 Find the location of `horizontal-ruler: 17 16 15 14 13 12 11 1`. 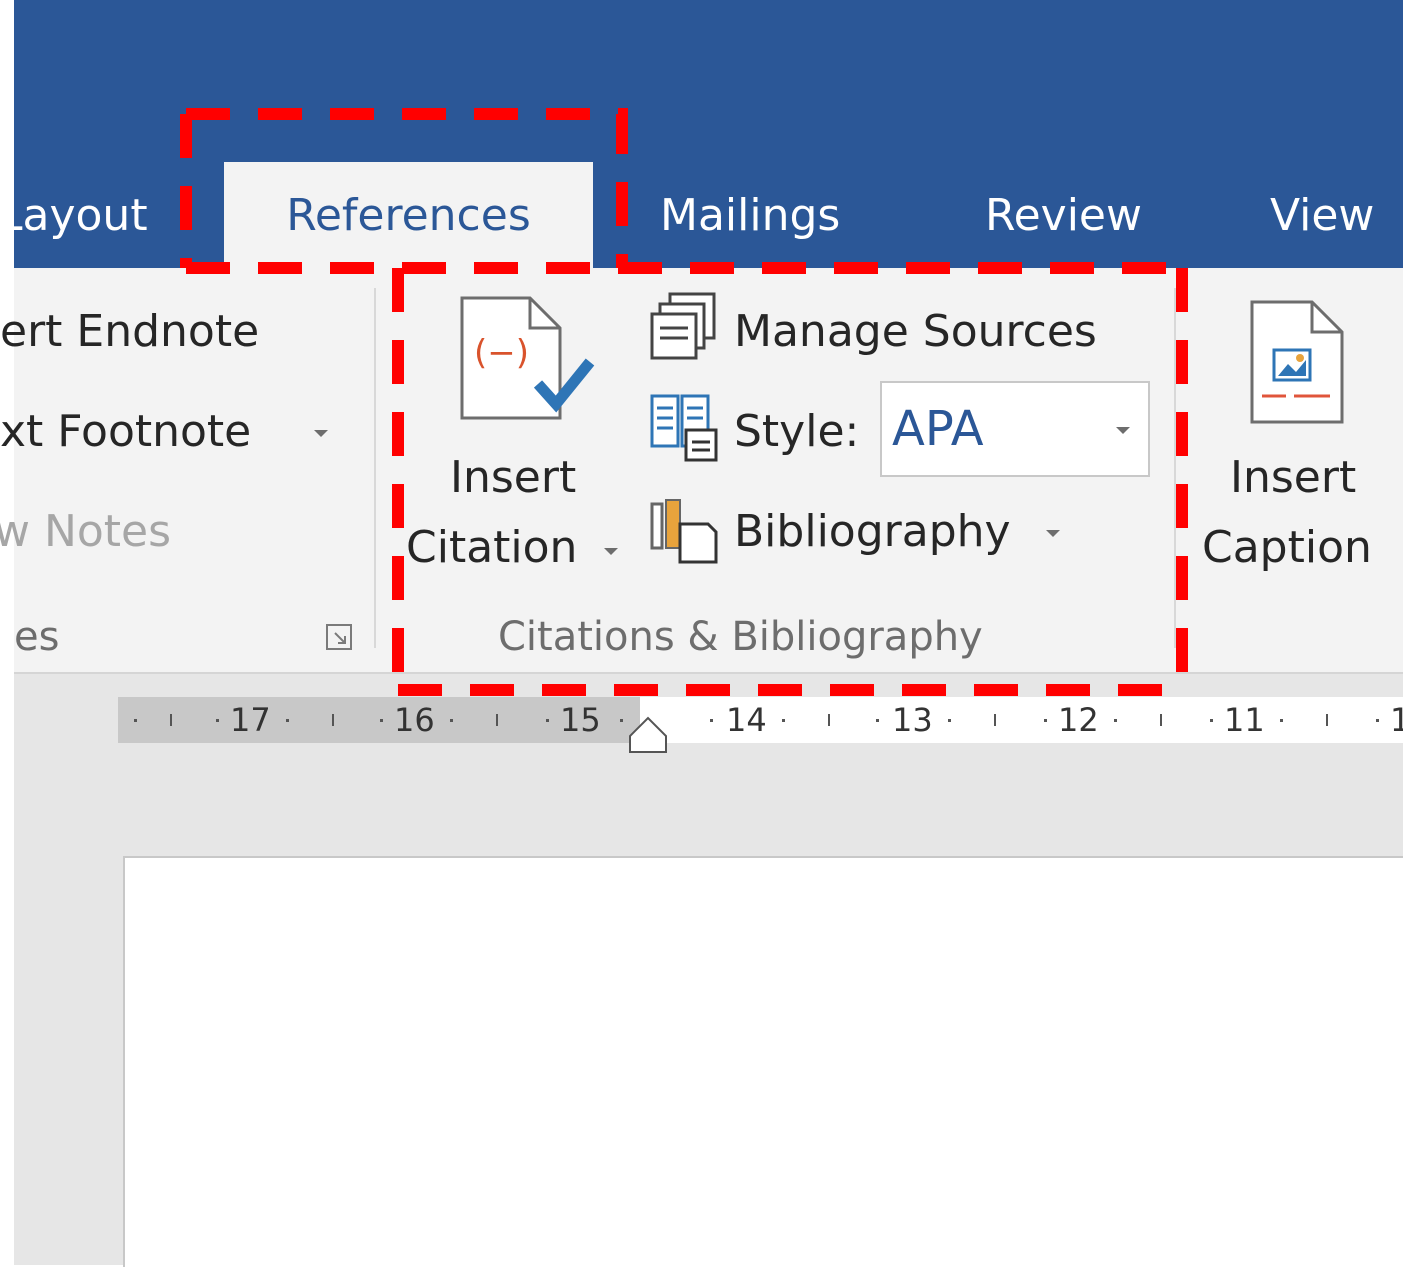

horizontal-ruler: 17 16 15 14 13 12 11 1 is located at coordinates (760, 720).